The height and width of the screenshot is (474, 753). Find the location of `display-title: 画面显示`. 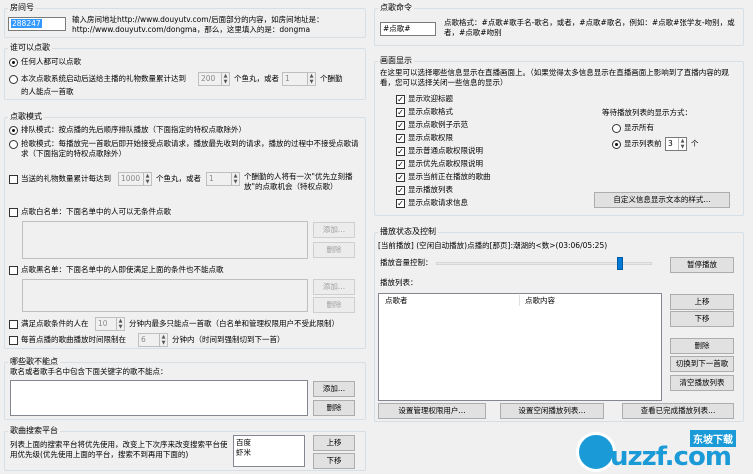

display-title: 画面显示 is located at coordinates (396, 60).